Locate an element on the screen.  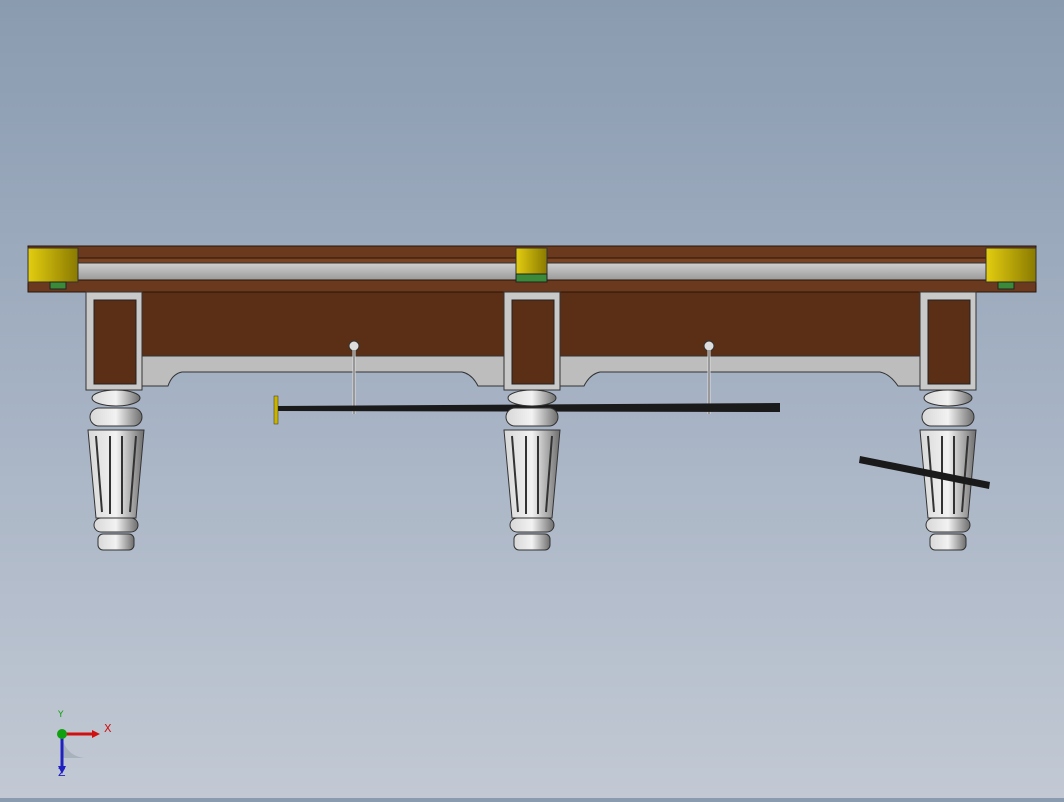
leg-block-right is located at coordinates (948, 341).